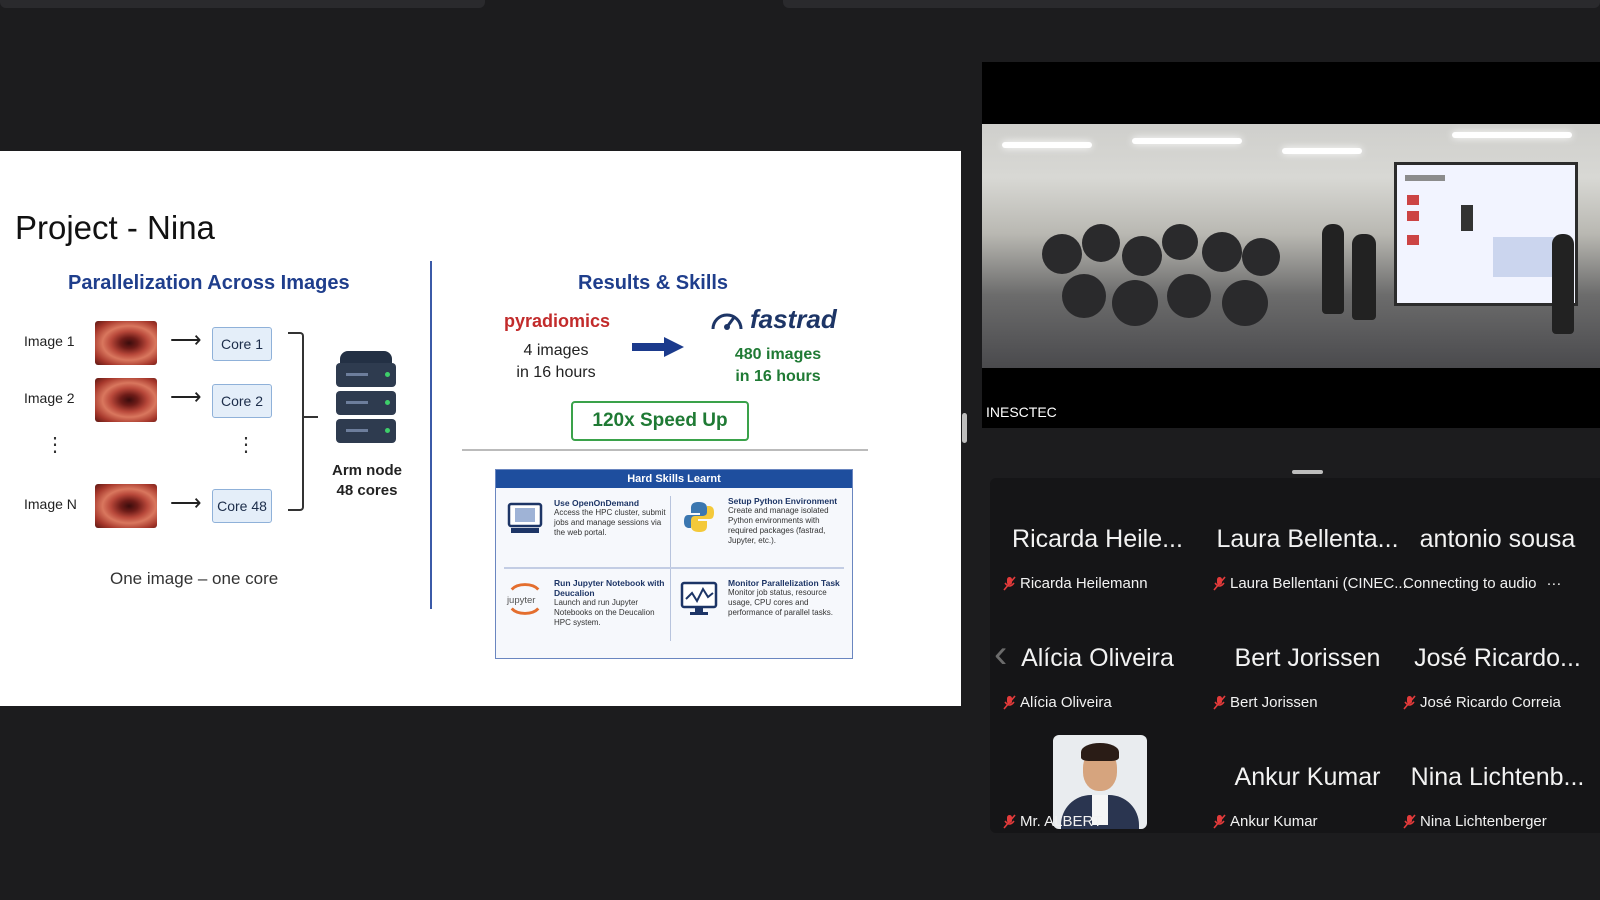 The image size is (1600, 900). I want to click on parallelization-title: Parallelization Across Images, so click(209, 283).